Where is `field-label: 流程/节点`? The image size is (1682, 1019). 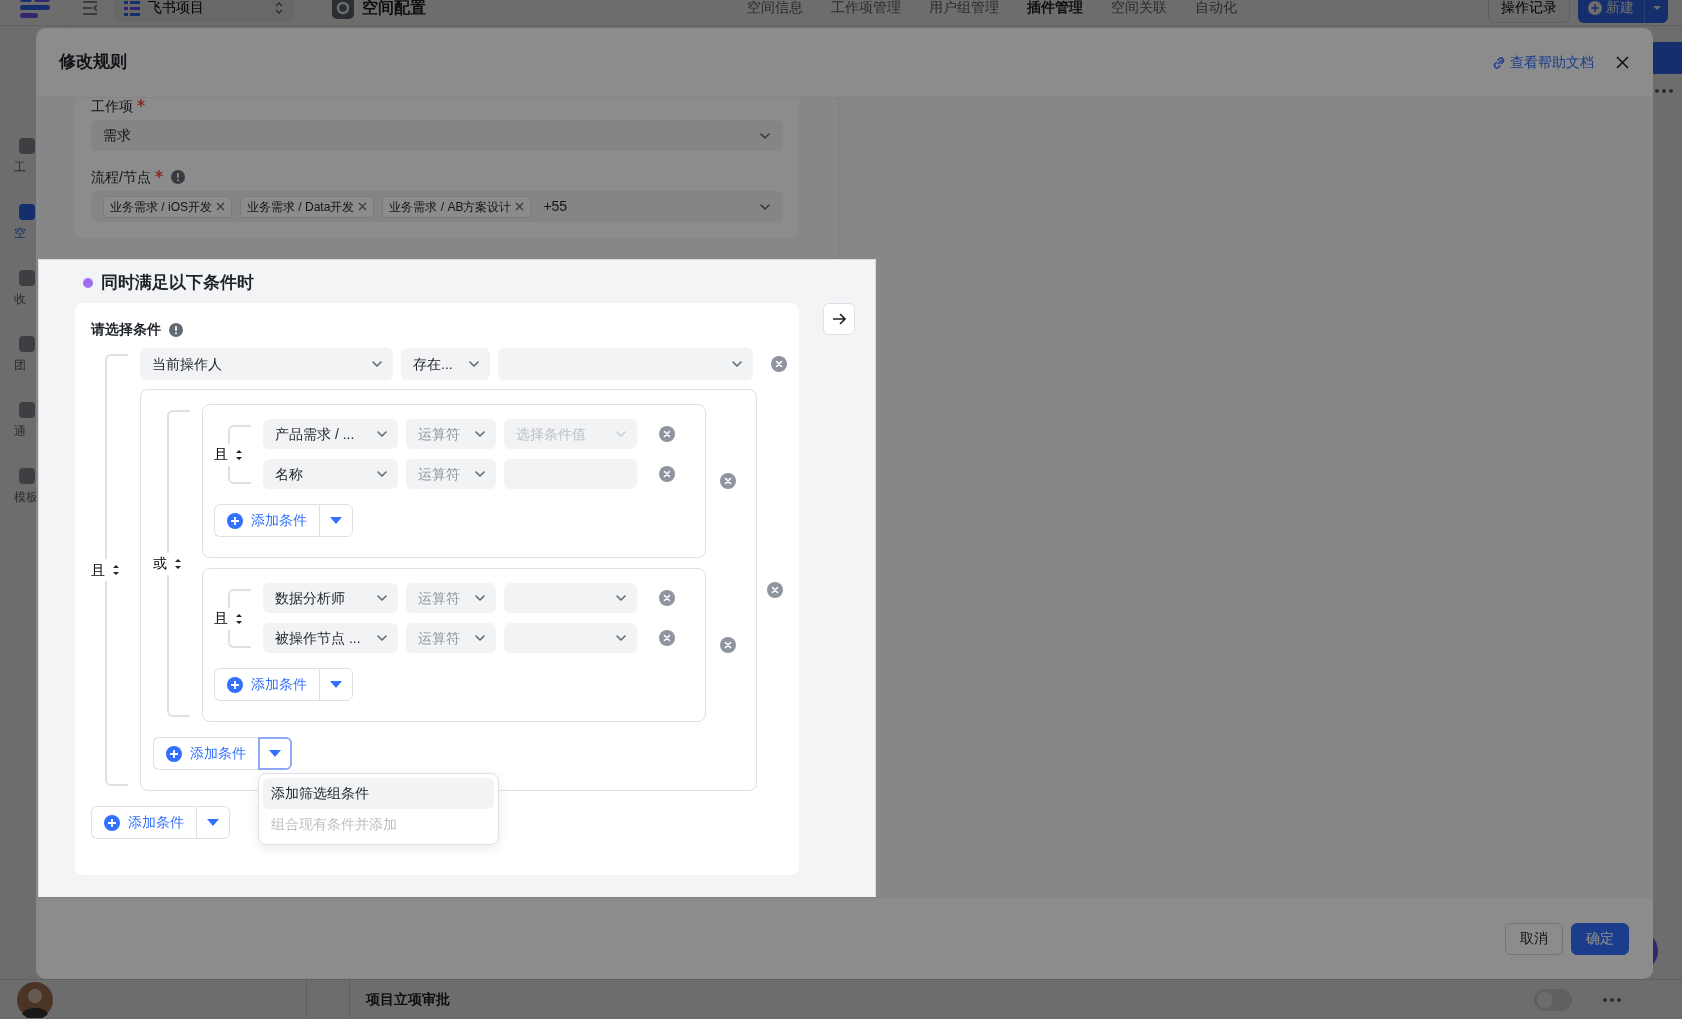 field-label: 流程/节点 is located at coordinates (121, 177).